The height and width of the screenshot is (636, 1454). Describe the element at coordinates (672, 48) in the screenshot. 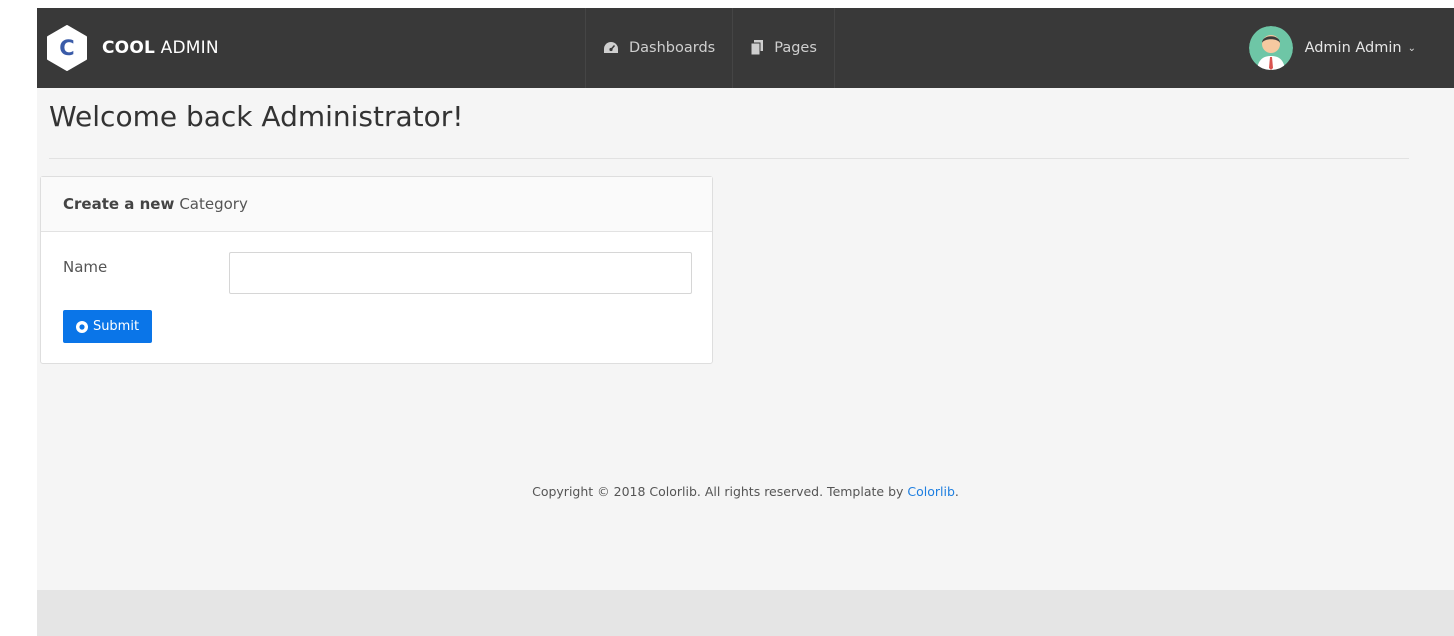

I see `nav-item-label: Dashboards` at that location.